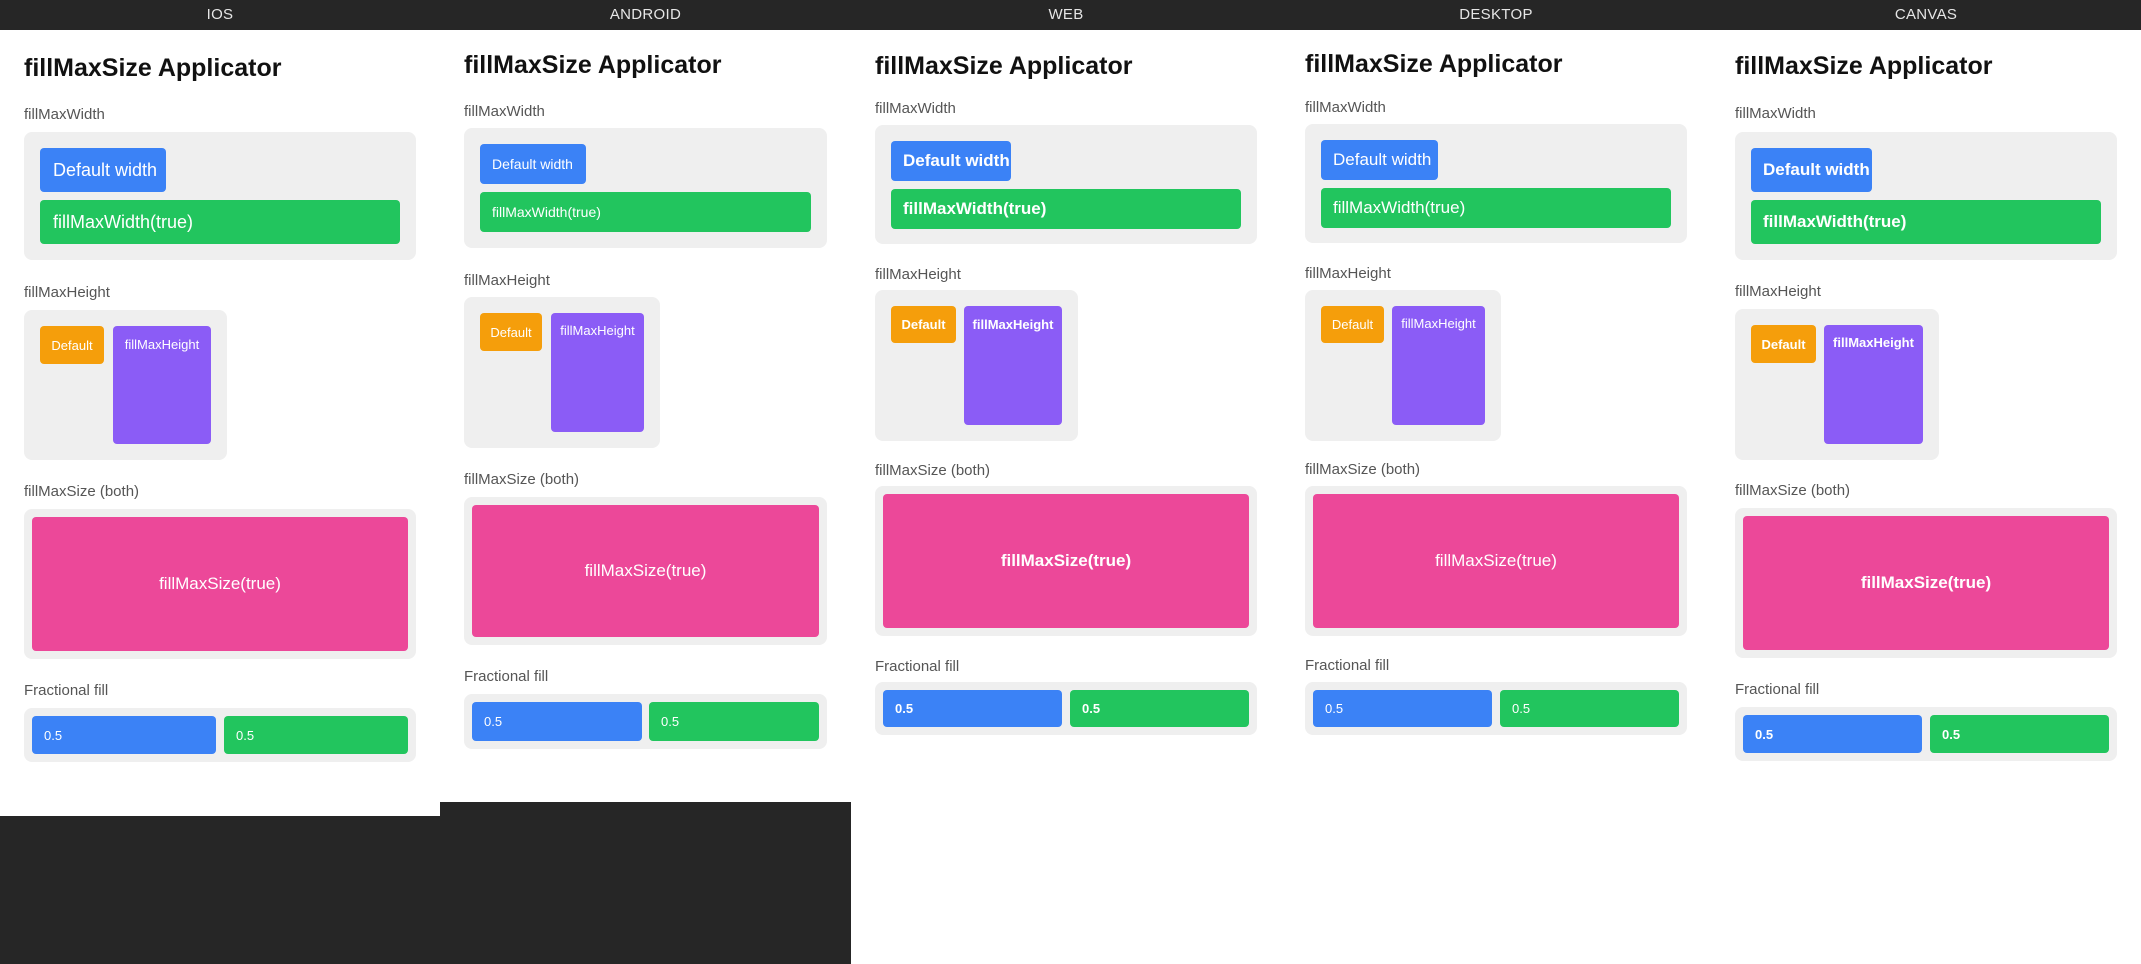 The image size is (2141, 964). Describe the element at coordinates (220, 15) in the screenshot. I see `platform-header: IOS` at that location.